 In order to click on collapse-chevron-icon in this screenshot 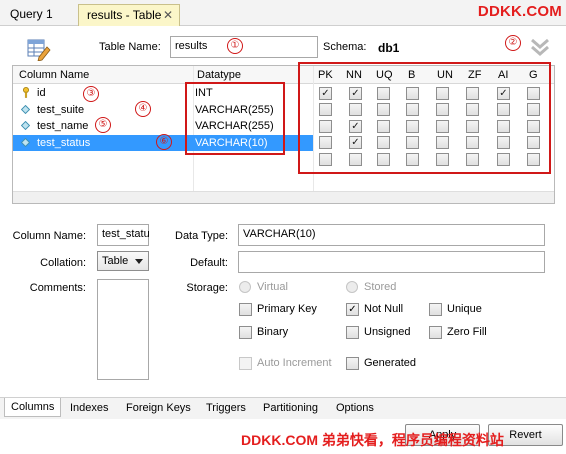, I will do `click(540, 47)`.